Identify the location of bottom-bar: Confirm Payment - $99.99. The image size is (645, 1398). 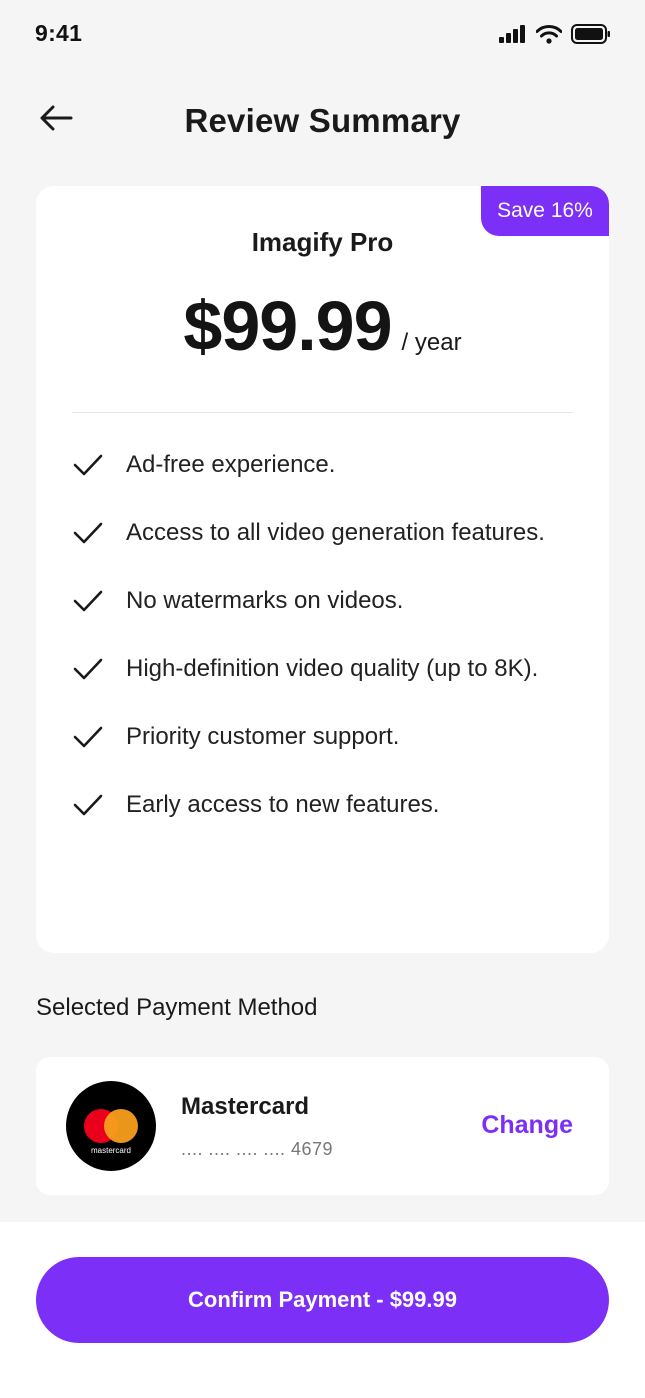
(322, 1310).